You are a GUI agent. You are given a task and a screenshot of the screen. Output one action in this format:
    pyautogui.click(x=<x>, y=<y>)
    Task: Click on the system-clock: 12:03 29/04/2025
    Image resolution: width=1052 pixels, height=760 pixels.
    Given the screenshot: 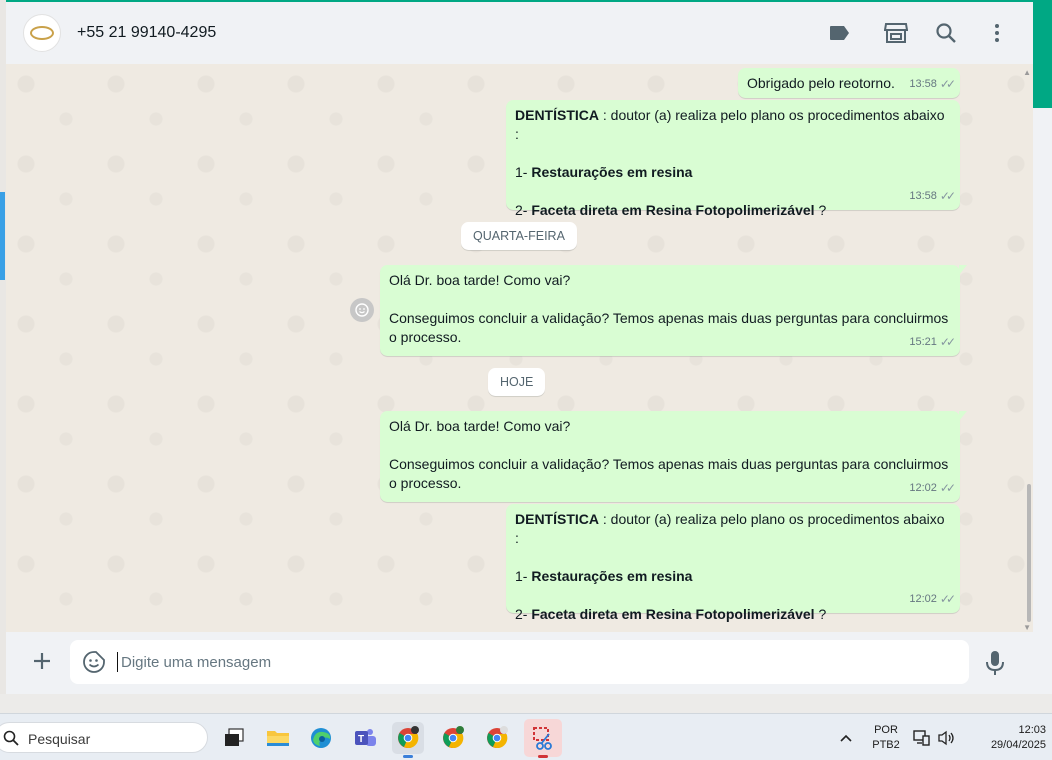 What is the action you would take?
    pyautogui.click(x=1006, y=738)
    